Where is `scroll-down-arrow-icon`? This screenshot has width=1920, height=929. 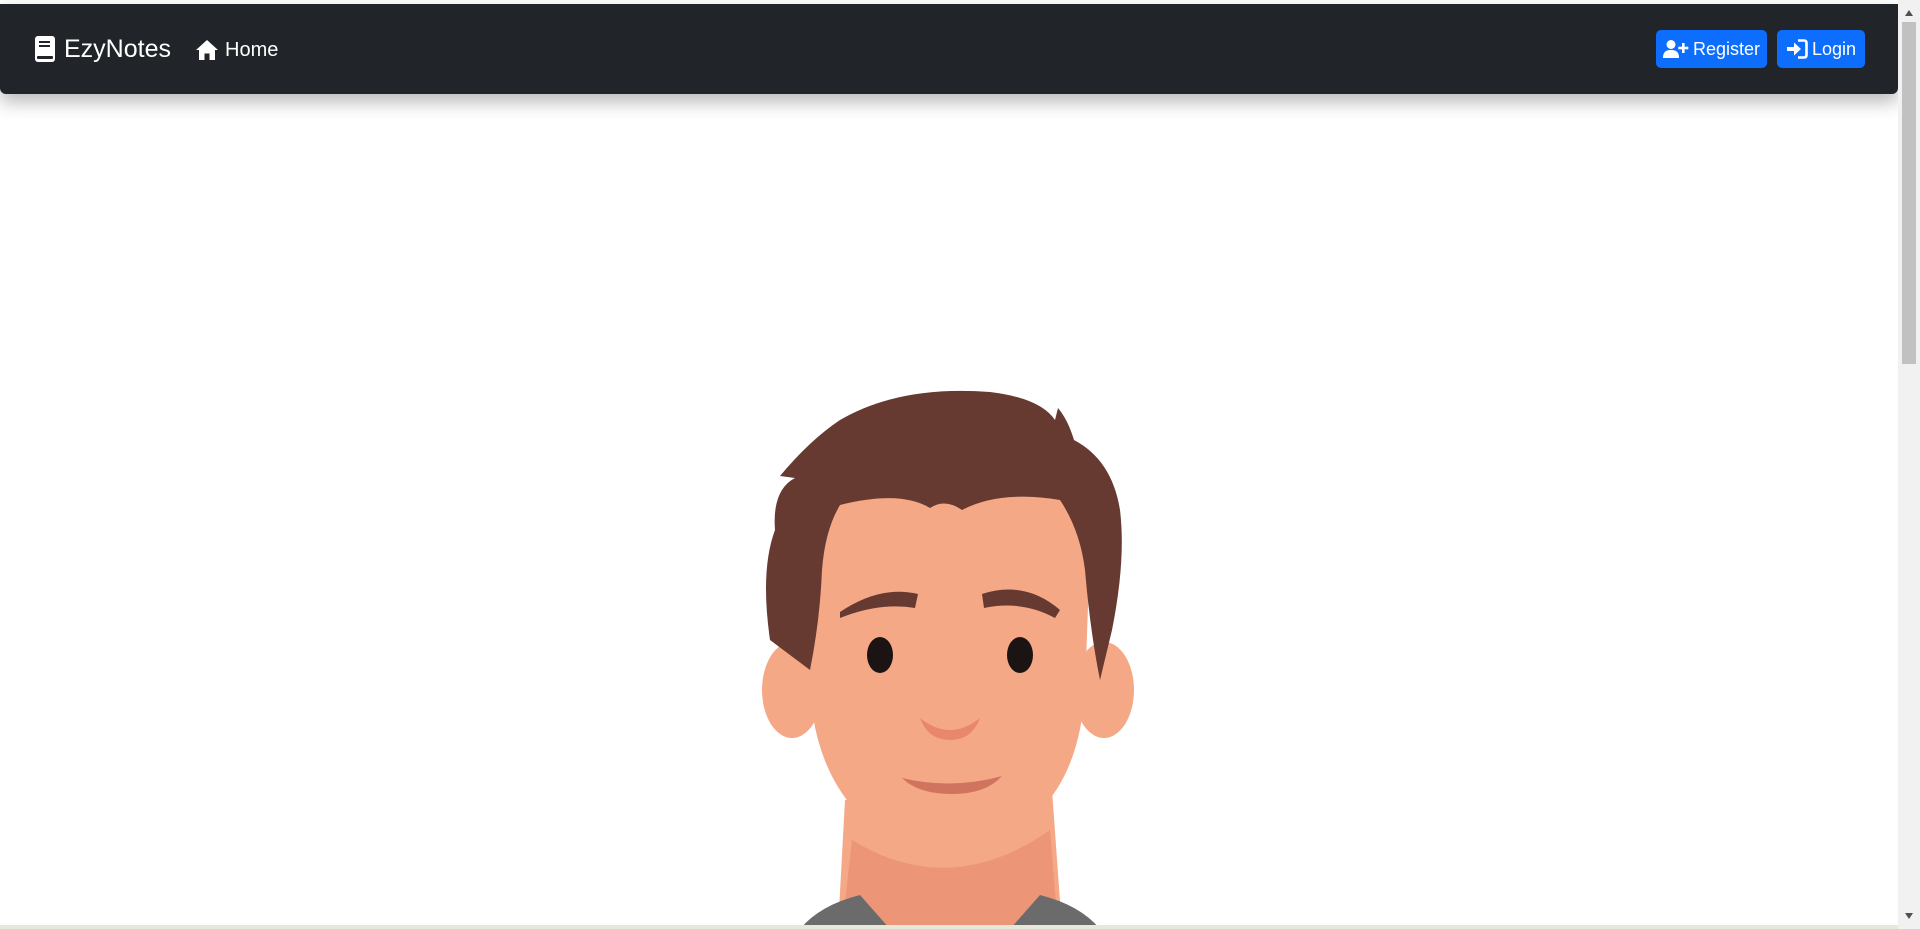
scroll-down-arrow-icon is located at coordinates (1909, 916).